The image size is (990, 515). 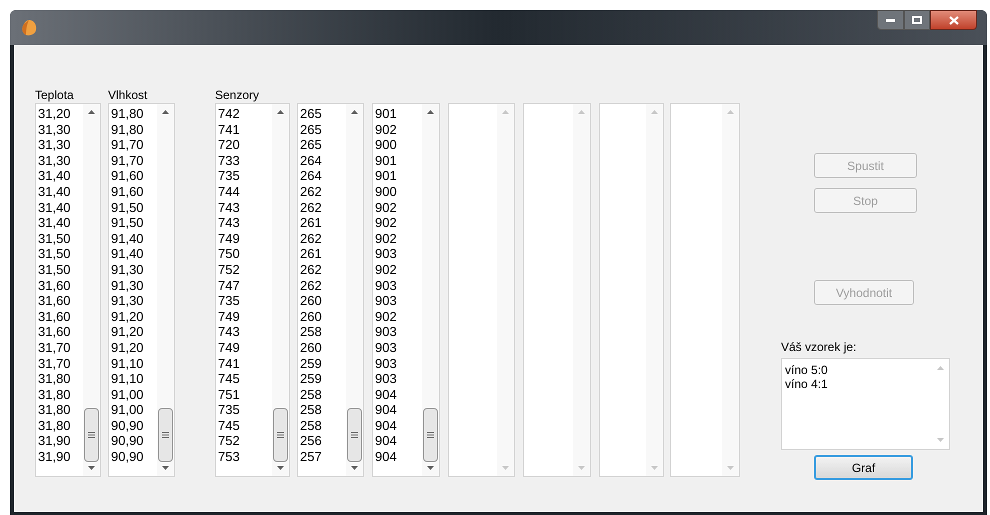 What do you see at coordinates (245, 286) in the screenshot?
I see `list-item: 747` at bounding box center [245, 286].